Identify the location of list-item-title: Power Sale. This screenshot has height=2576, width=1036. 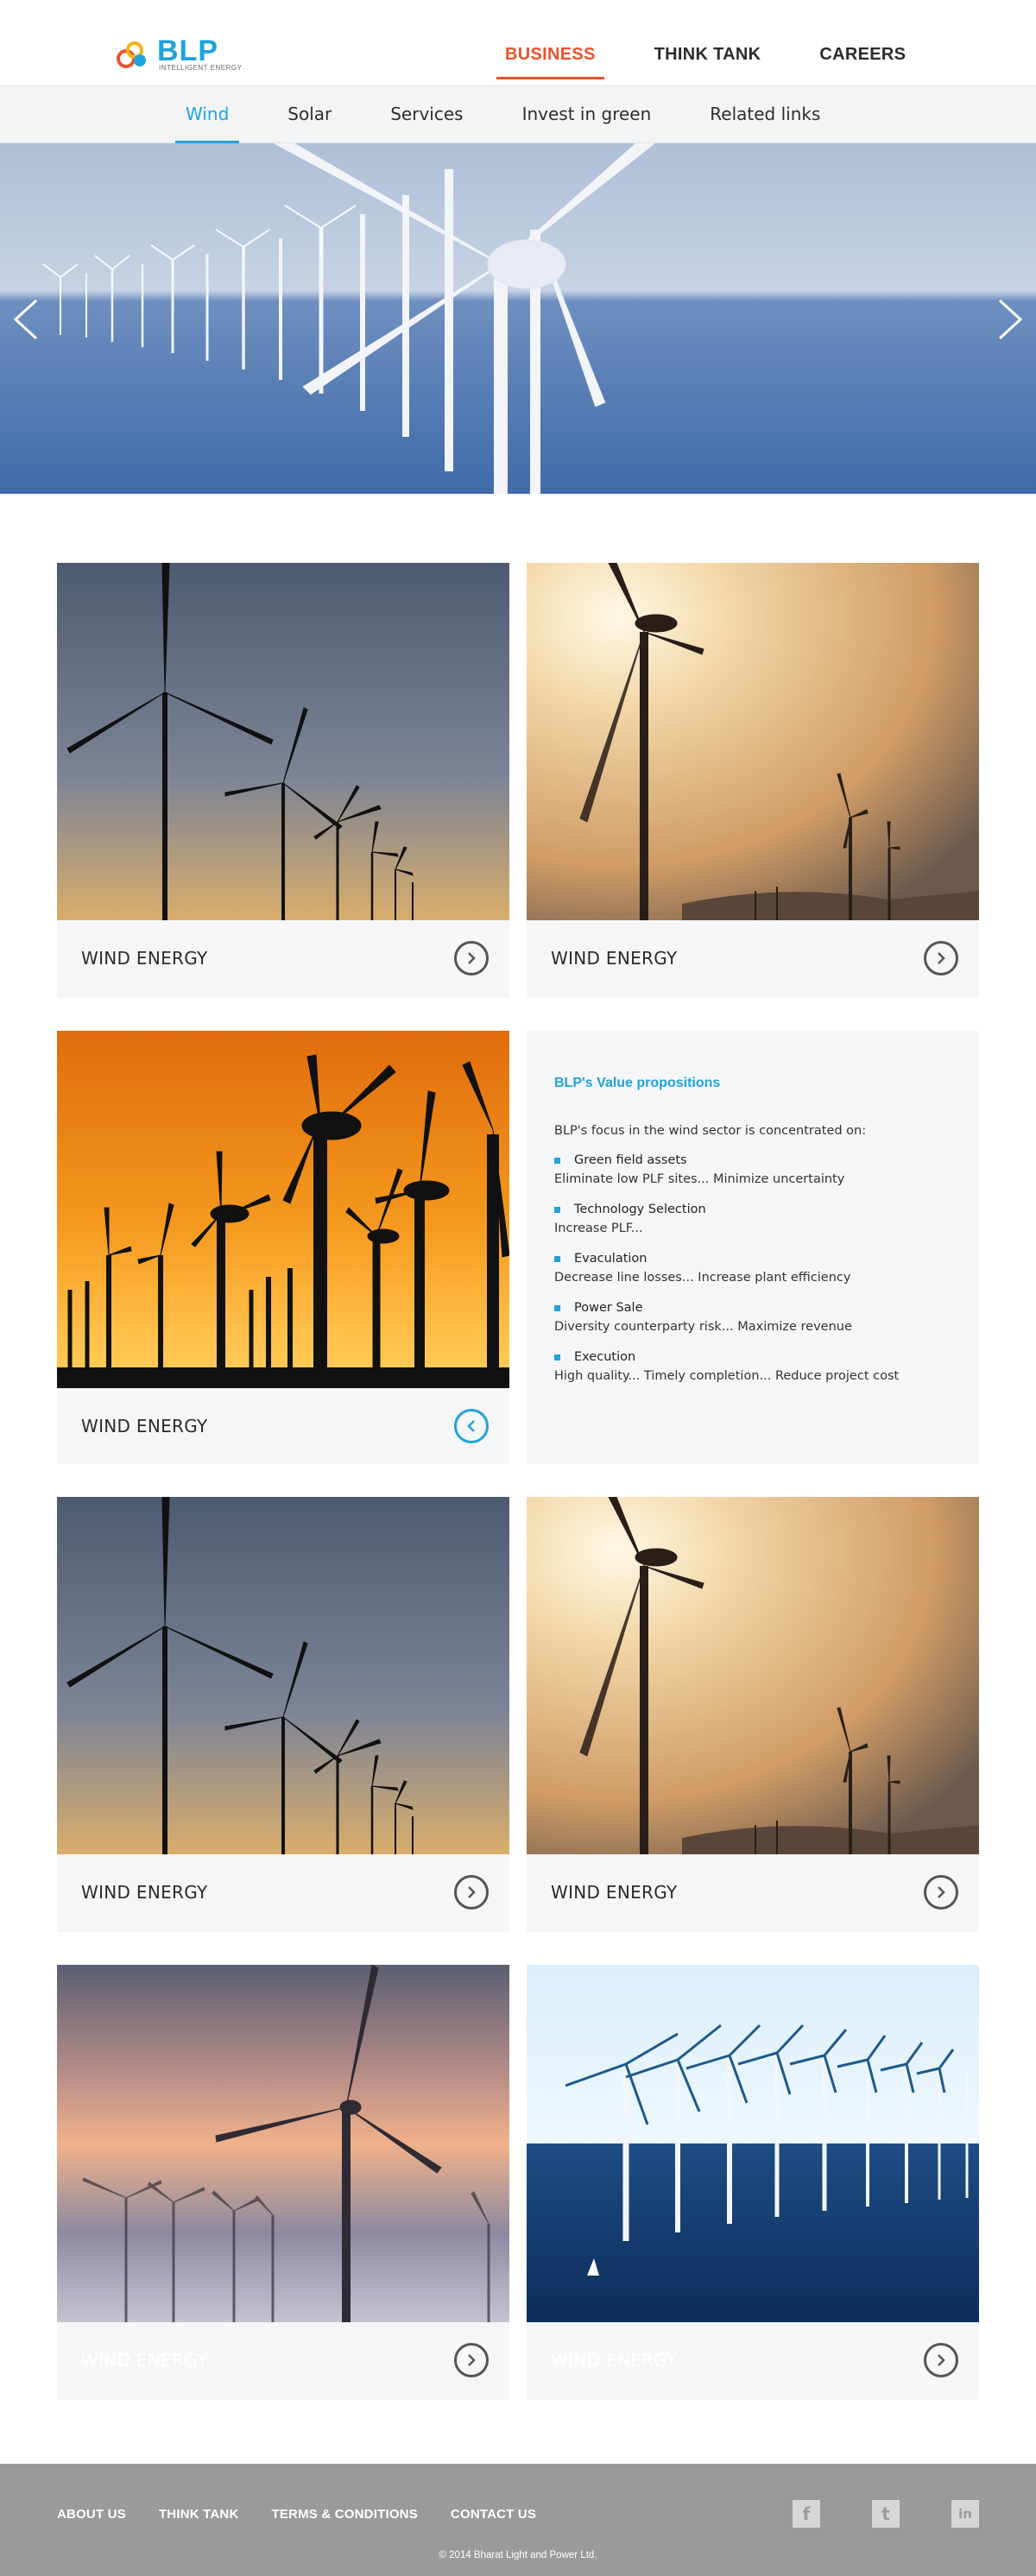
(608, 1308).